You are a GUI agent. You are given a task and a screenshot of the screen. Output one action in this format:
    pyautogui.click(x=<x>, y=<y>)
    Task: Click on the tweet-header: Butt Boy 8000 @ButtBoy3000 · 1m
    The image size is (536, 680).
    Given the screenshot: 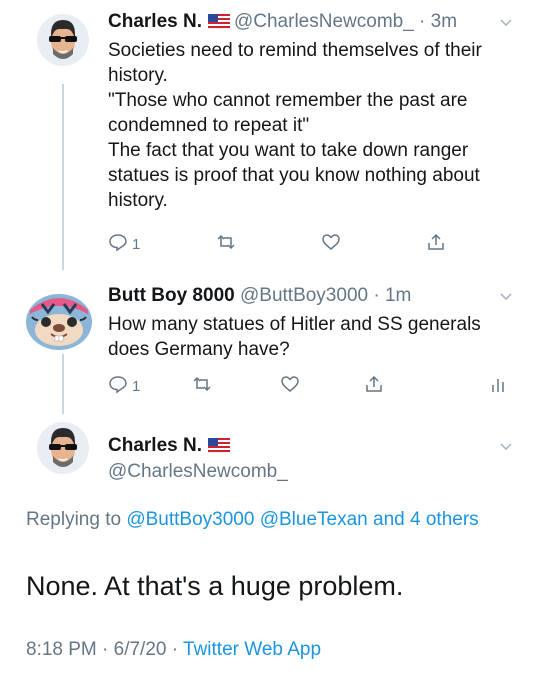 What is the action you would take?
    pyautogui.click(x=260, y=295)
    